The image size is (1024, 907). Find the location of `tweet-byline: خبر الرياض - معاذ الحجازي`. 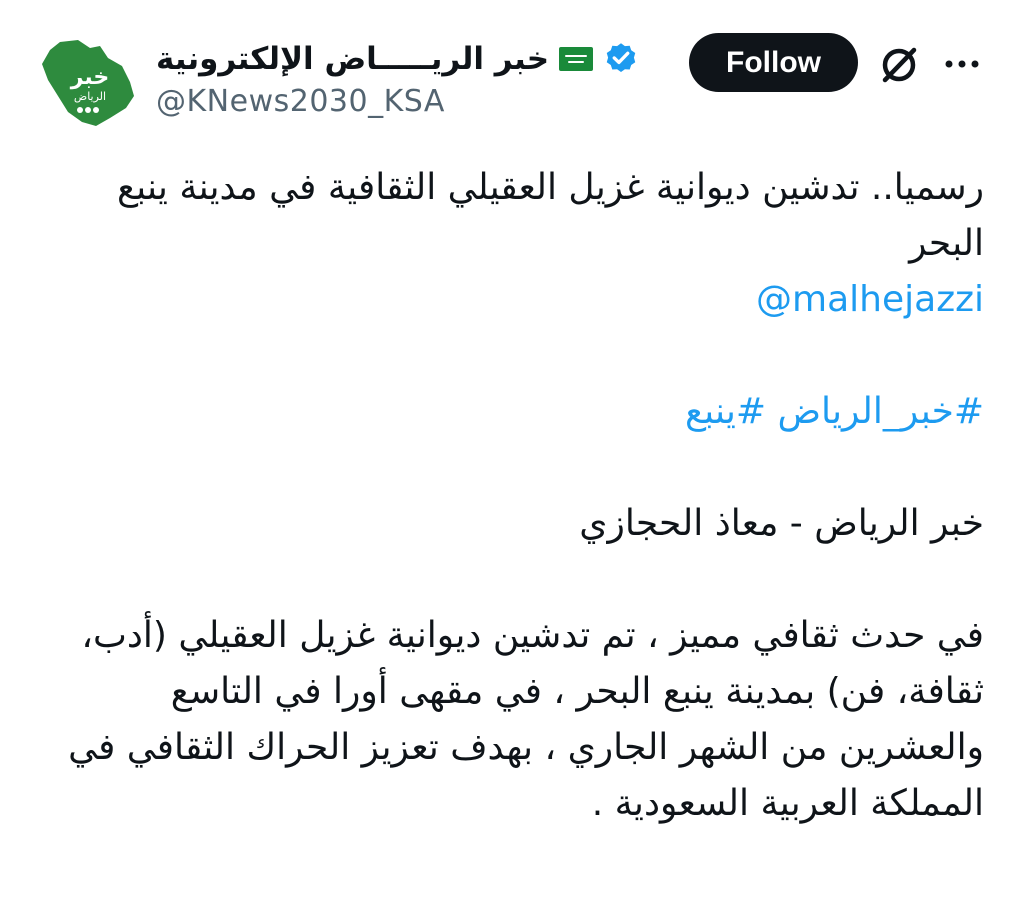

tweet-byline: خبر الرياض - معاذ الحجازي is located at coordinates (781, 523).